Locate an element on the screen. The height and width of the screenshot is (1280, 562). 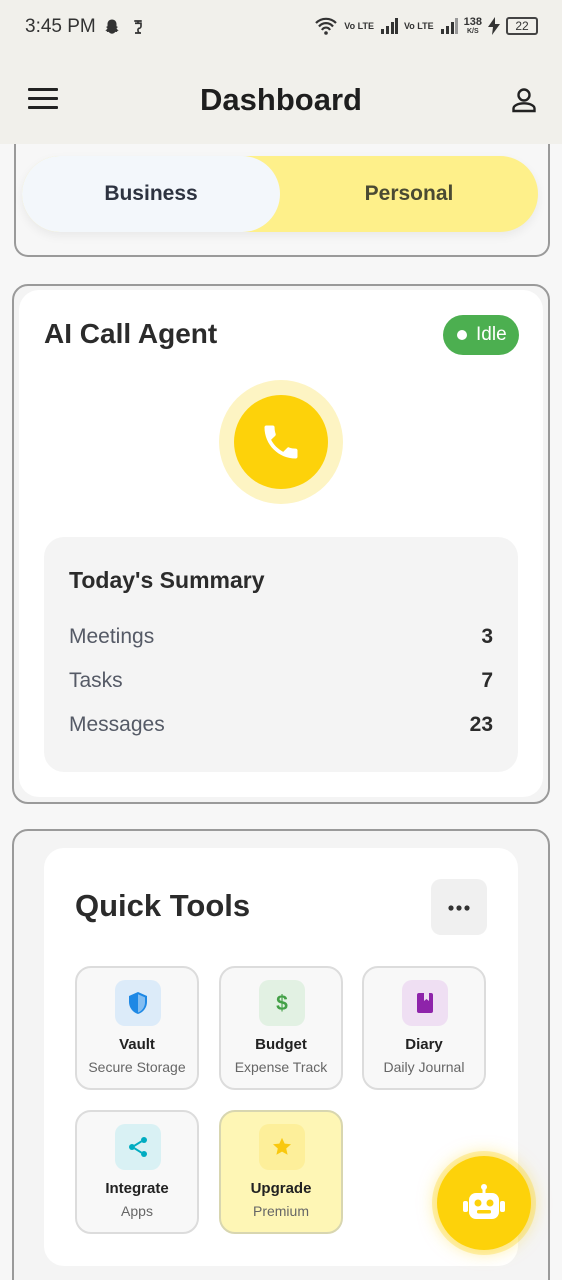
charging-icon is located at coordinates (494, 26).